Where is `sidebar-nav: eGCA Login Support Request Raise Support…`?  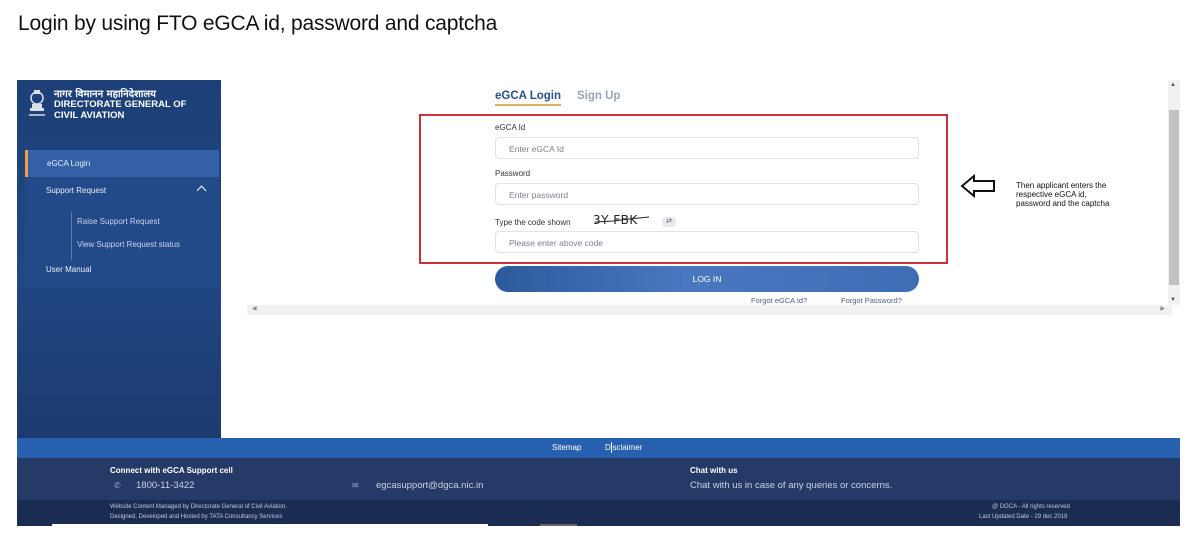 sidebar-nav: eGCA Login Support Request Raise Support… is located at coordinates (122, 219).